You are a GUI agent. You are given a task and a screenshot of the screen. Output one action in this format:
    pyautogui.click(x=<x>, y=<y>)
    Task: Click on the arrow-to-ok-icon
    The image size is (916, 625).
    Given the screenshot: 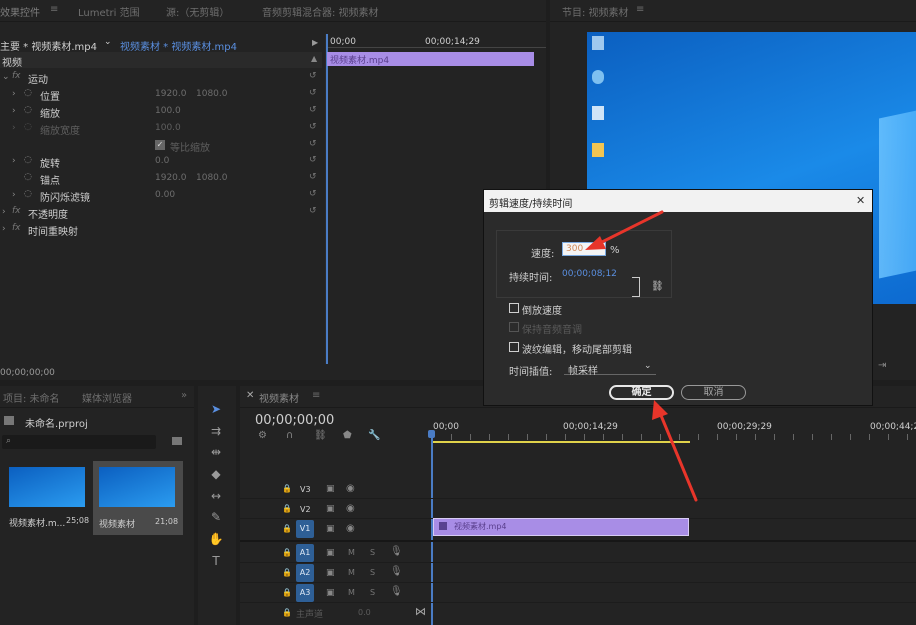 What is the action you would take?
    pyautogui.click(x=675, y=451)
    